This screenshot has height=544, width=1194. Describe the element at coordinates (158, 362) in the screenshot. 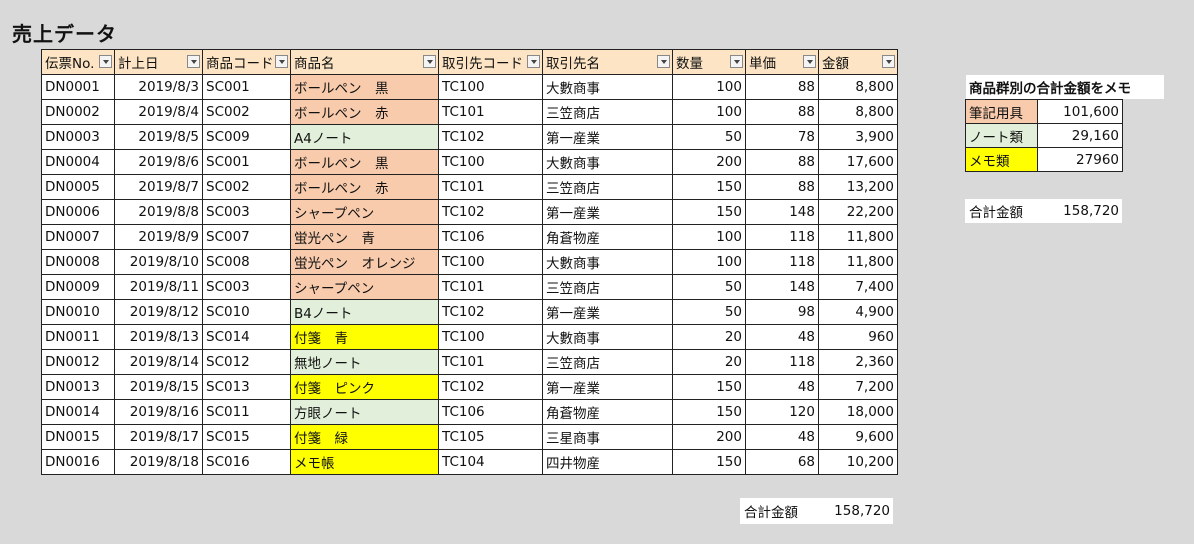

I see `cell: 2019/8/14` at that location.